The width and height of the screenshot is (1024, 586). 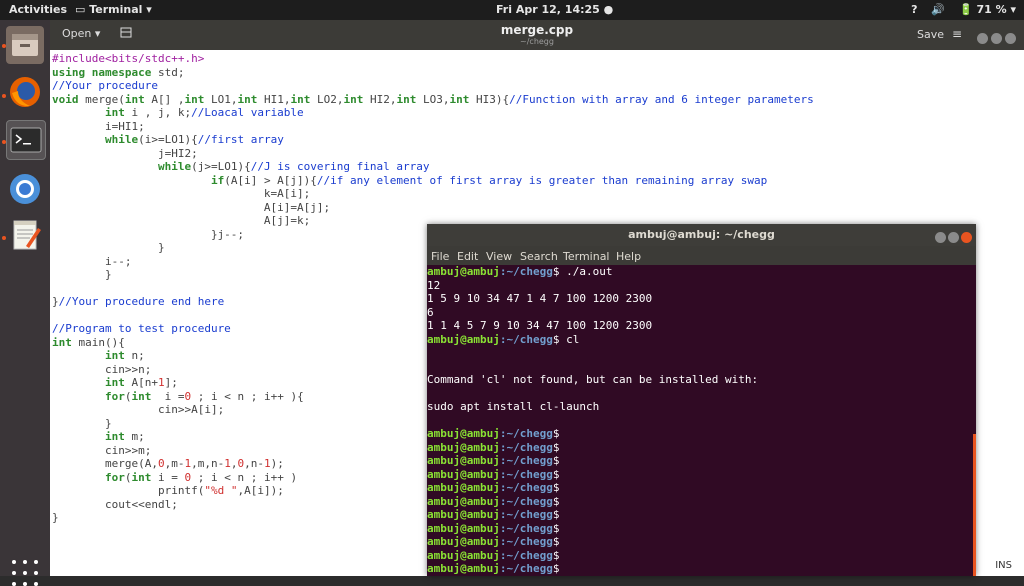 What do you see at coordinates (113, 9) in the screenshot?
I see `app-menu: ▭ Terminal ▾` at bounding box center [113, 9].